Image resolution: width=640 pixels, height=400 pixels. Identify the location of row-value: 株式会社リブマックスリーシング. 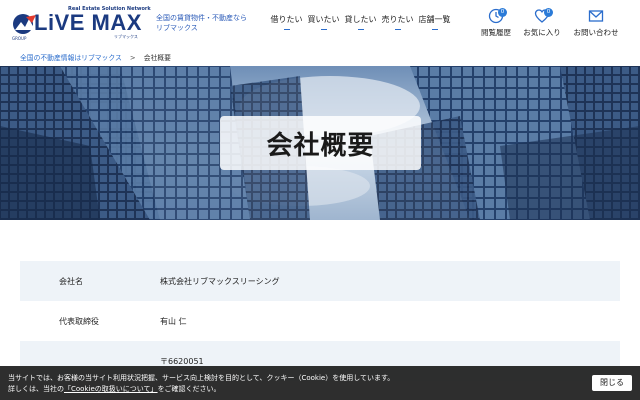
(220, 281).